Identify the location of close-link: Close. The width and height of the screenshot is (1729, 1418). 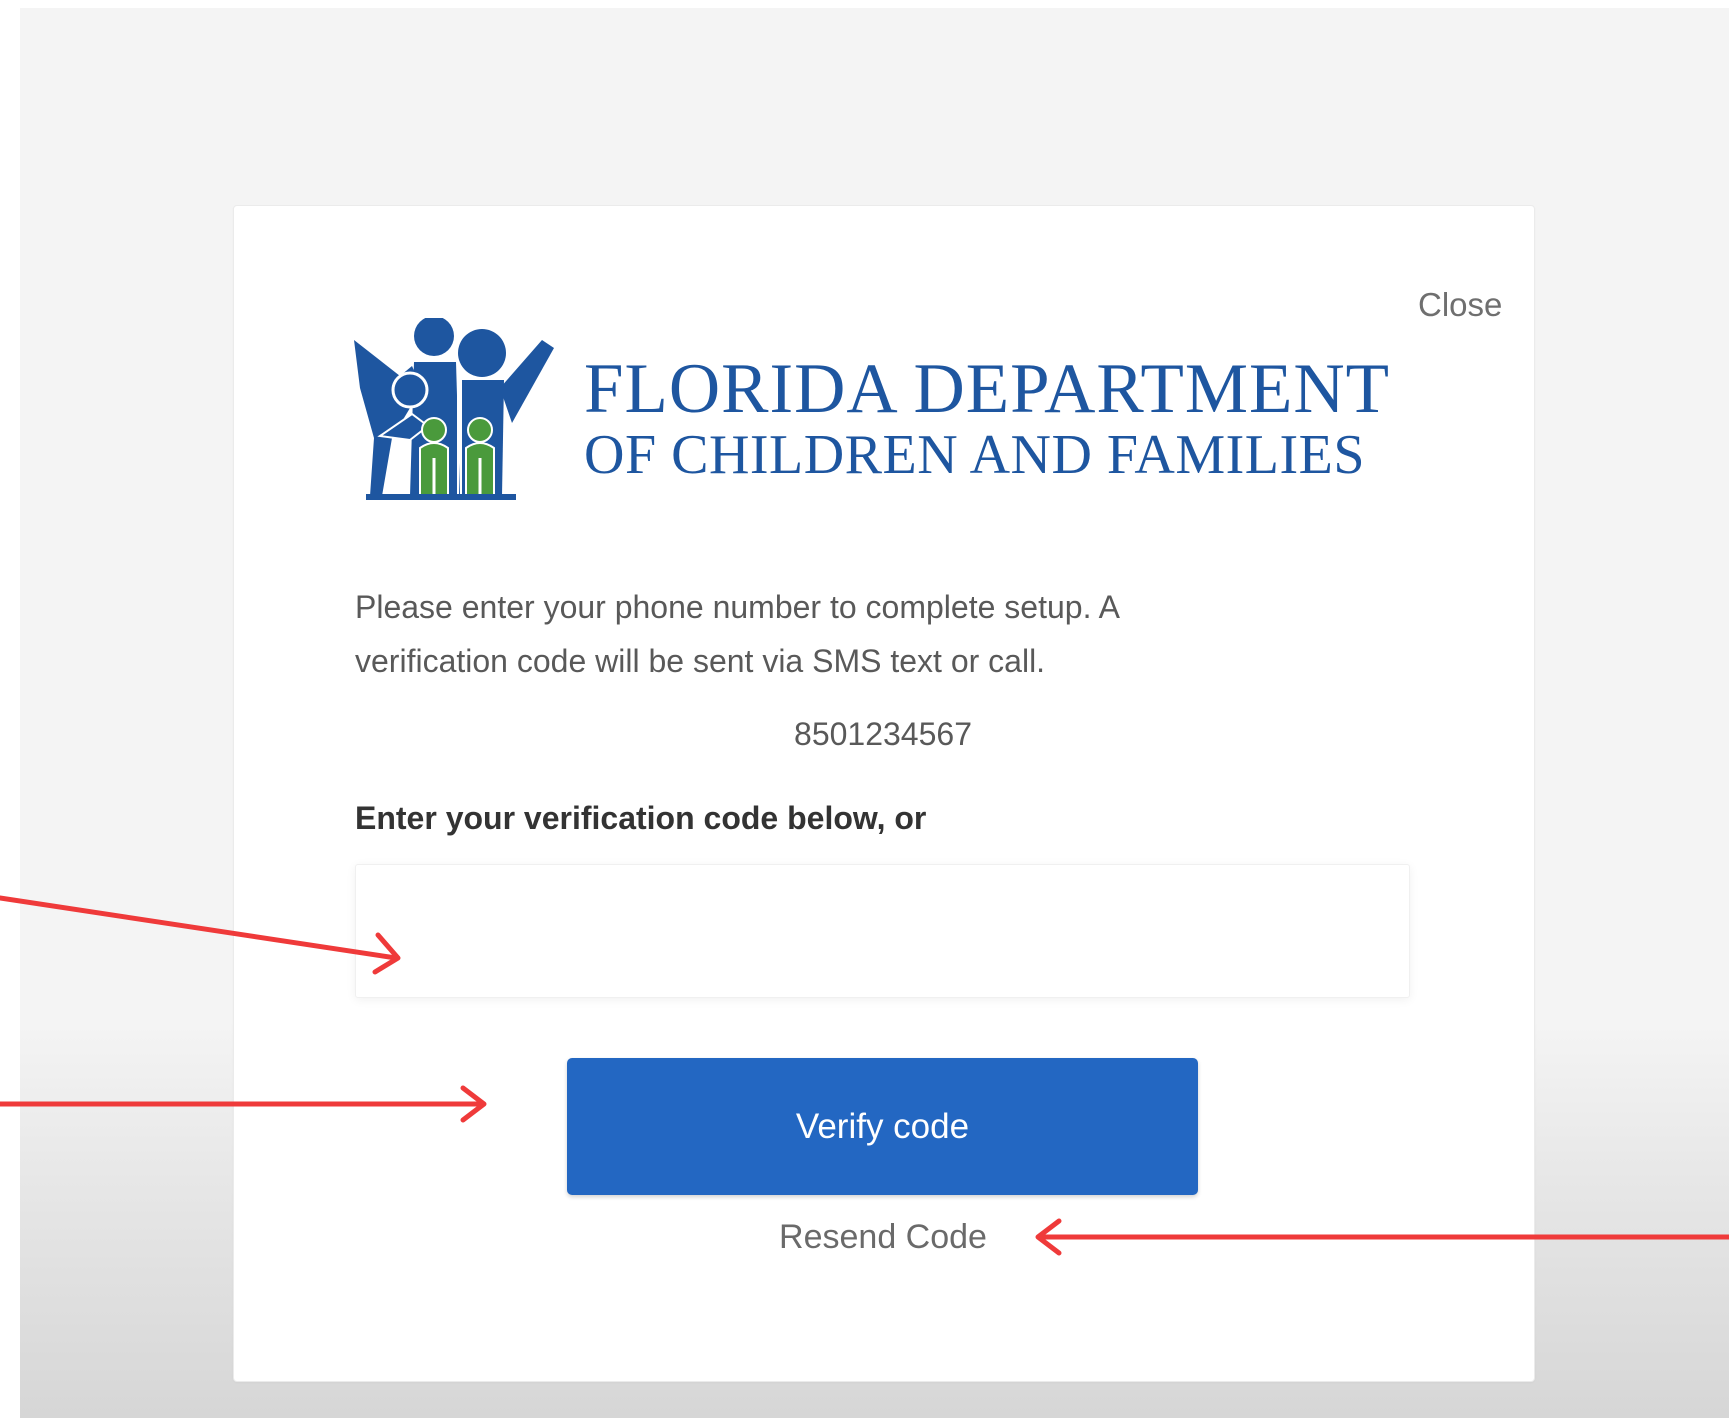
(1460, 305).